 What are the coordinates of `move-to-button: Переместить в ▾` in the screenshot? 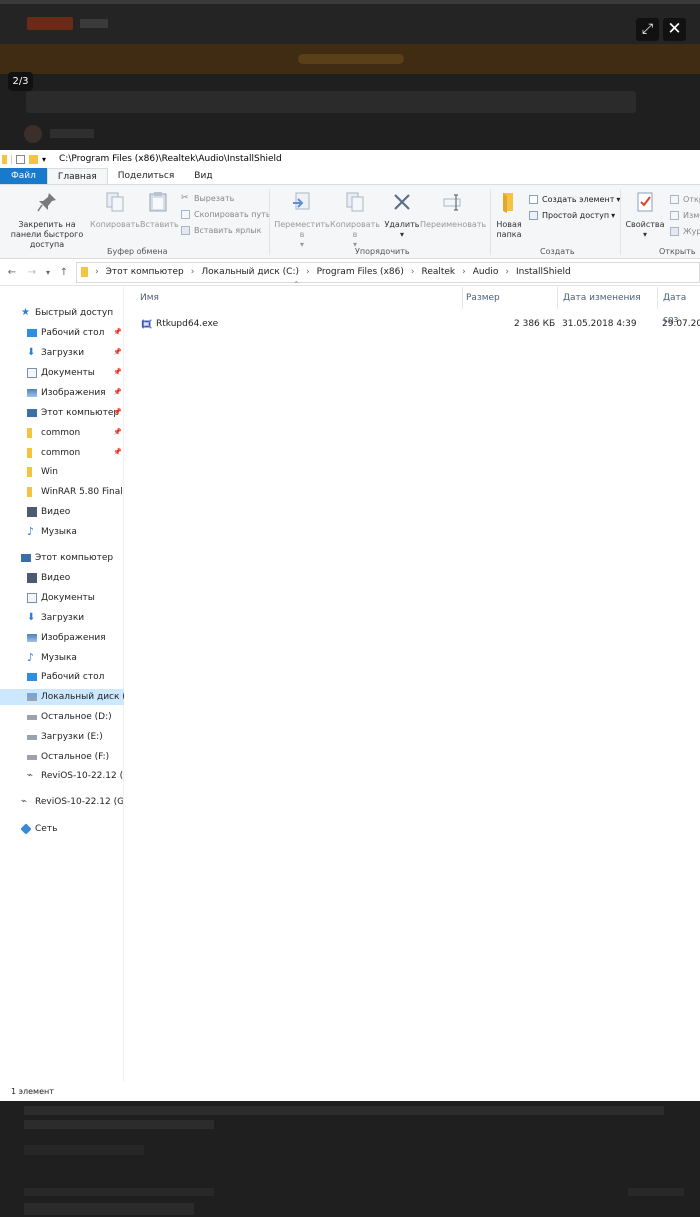 It's located at (302, 220).